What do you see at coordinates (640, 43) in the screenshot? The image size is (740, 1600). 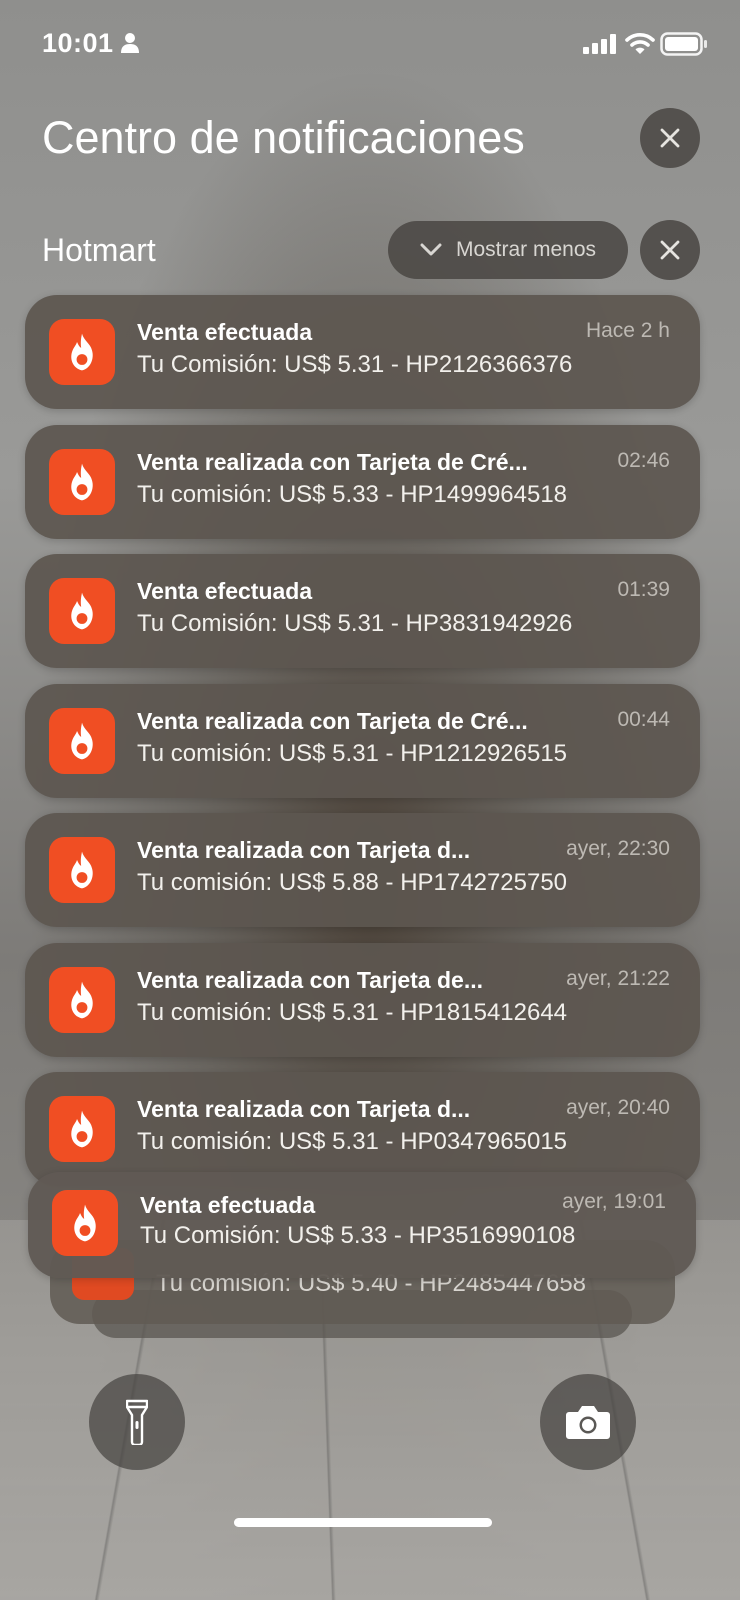 I see `wifi-icon` at bounding box center [640, 43].